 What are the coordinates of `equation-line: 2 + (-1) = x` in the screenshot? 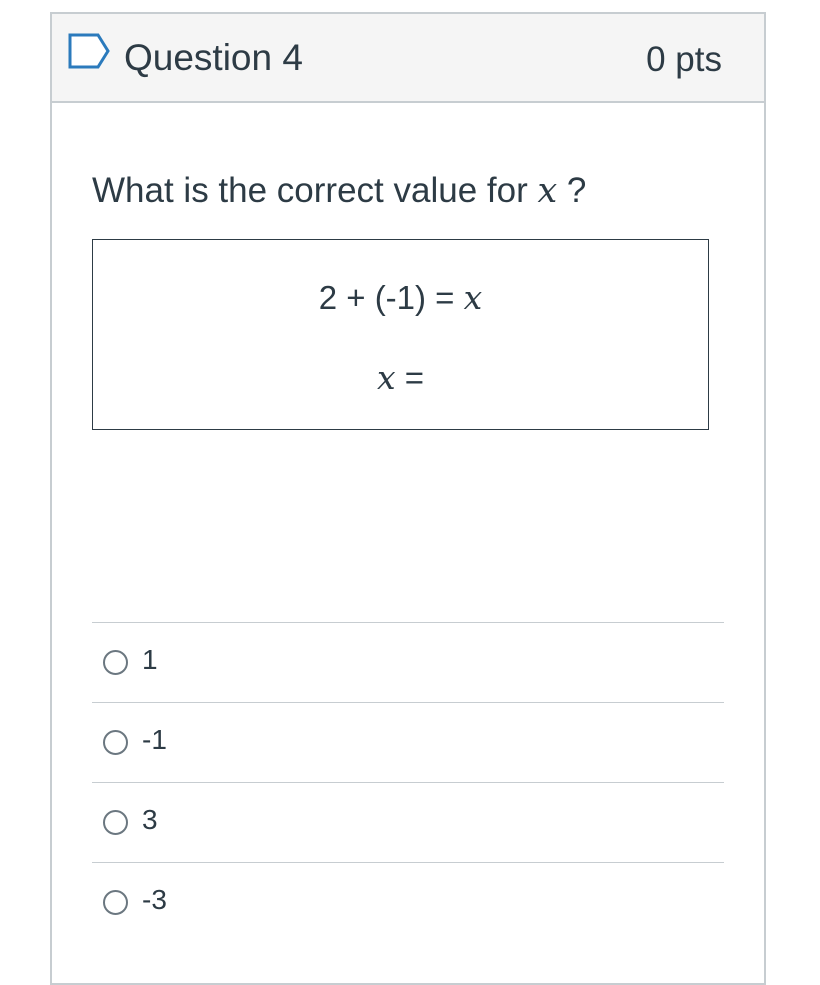 It's located at (400, 298).